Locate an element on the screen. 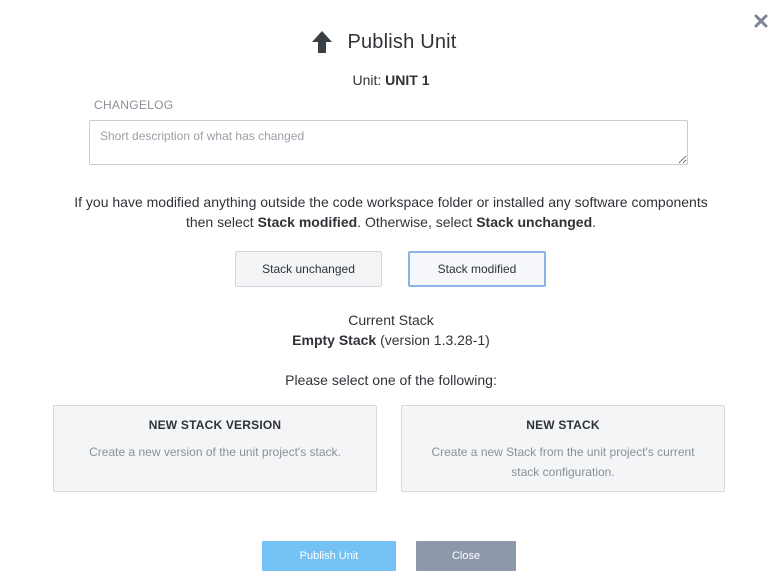 The image size is (782, 587). stack-unchanged-button: Stack unchanged is located at coordinates (308, 269).